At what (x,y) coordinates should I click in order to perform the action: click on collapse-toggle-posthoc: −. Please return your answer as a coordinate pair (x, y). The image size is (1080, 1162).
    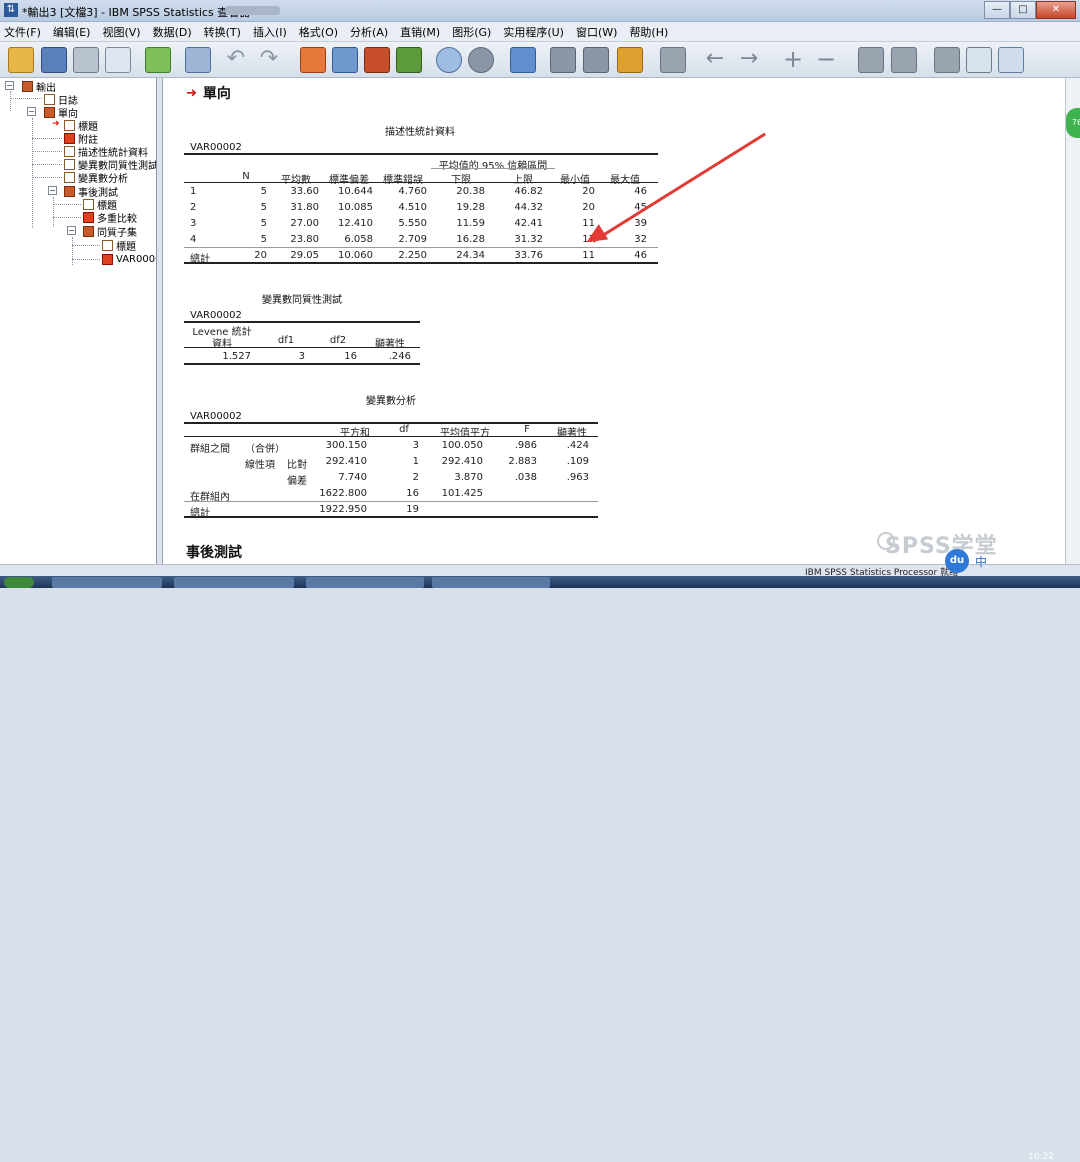
    Looking at the image, I should click on (52, 190).